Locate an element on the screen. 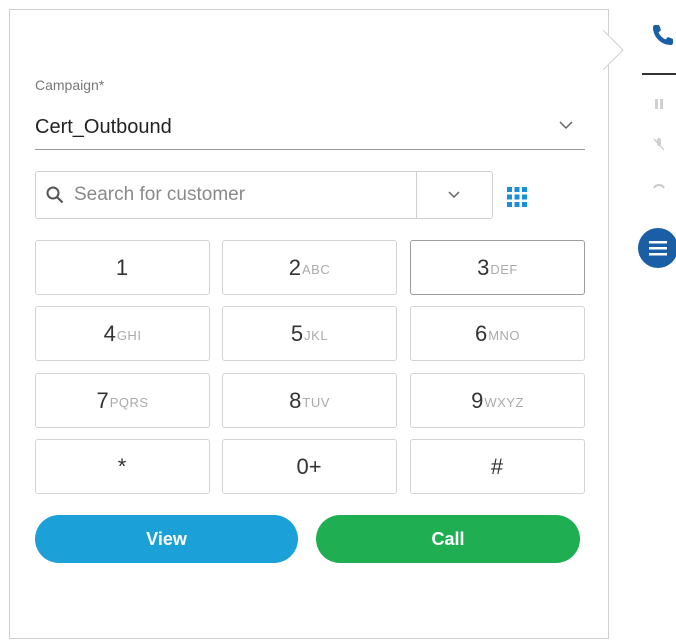 The height and width of the screenshot is (643, 676). search-input is located at coordinates (244, 195).